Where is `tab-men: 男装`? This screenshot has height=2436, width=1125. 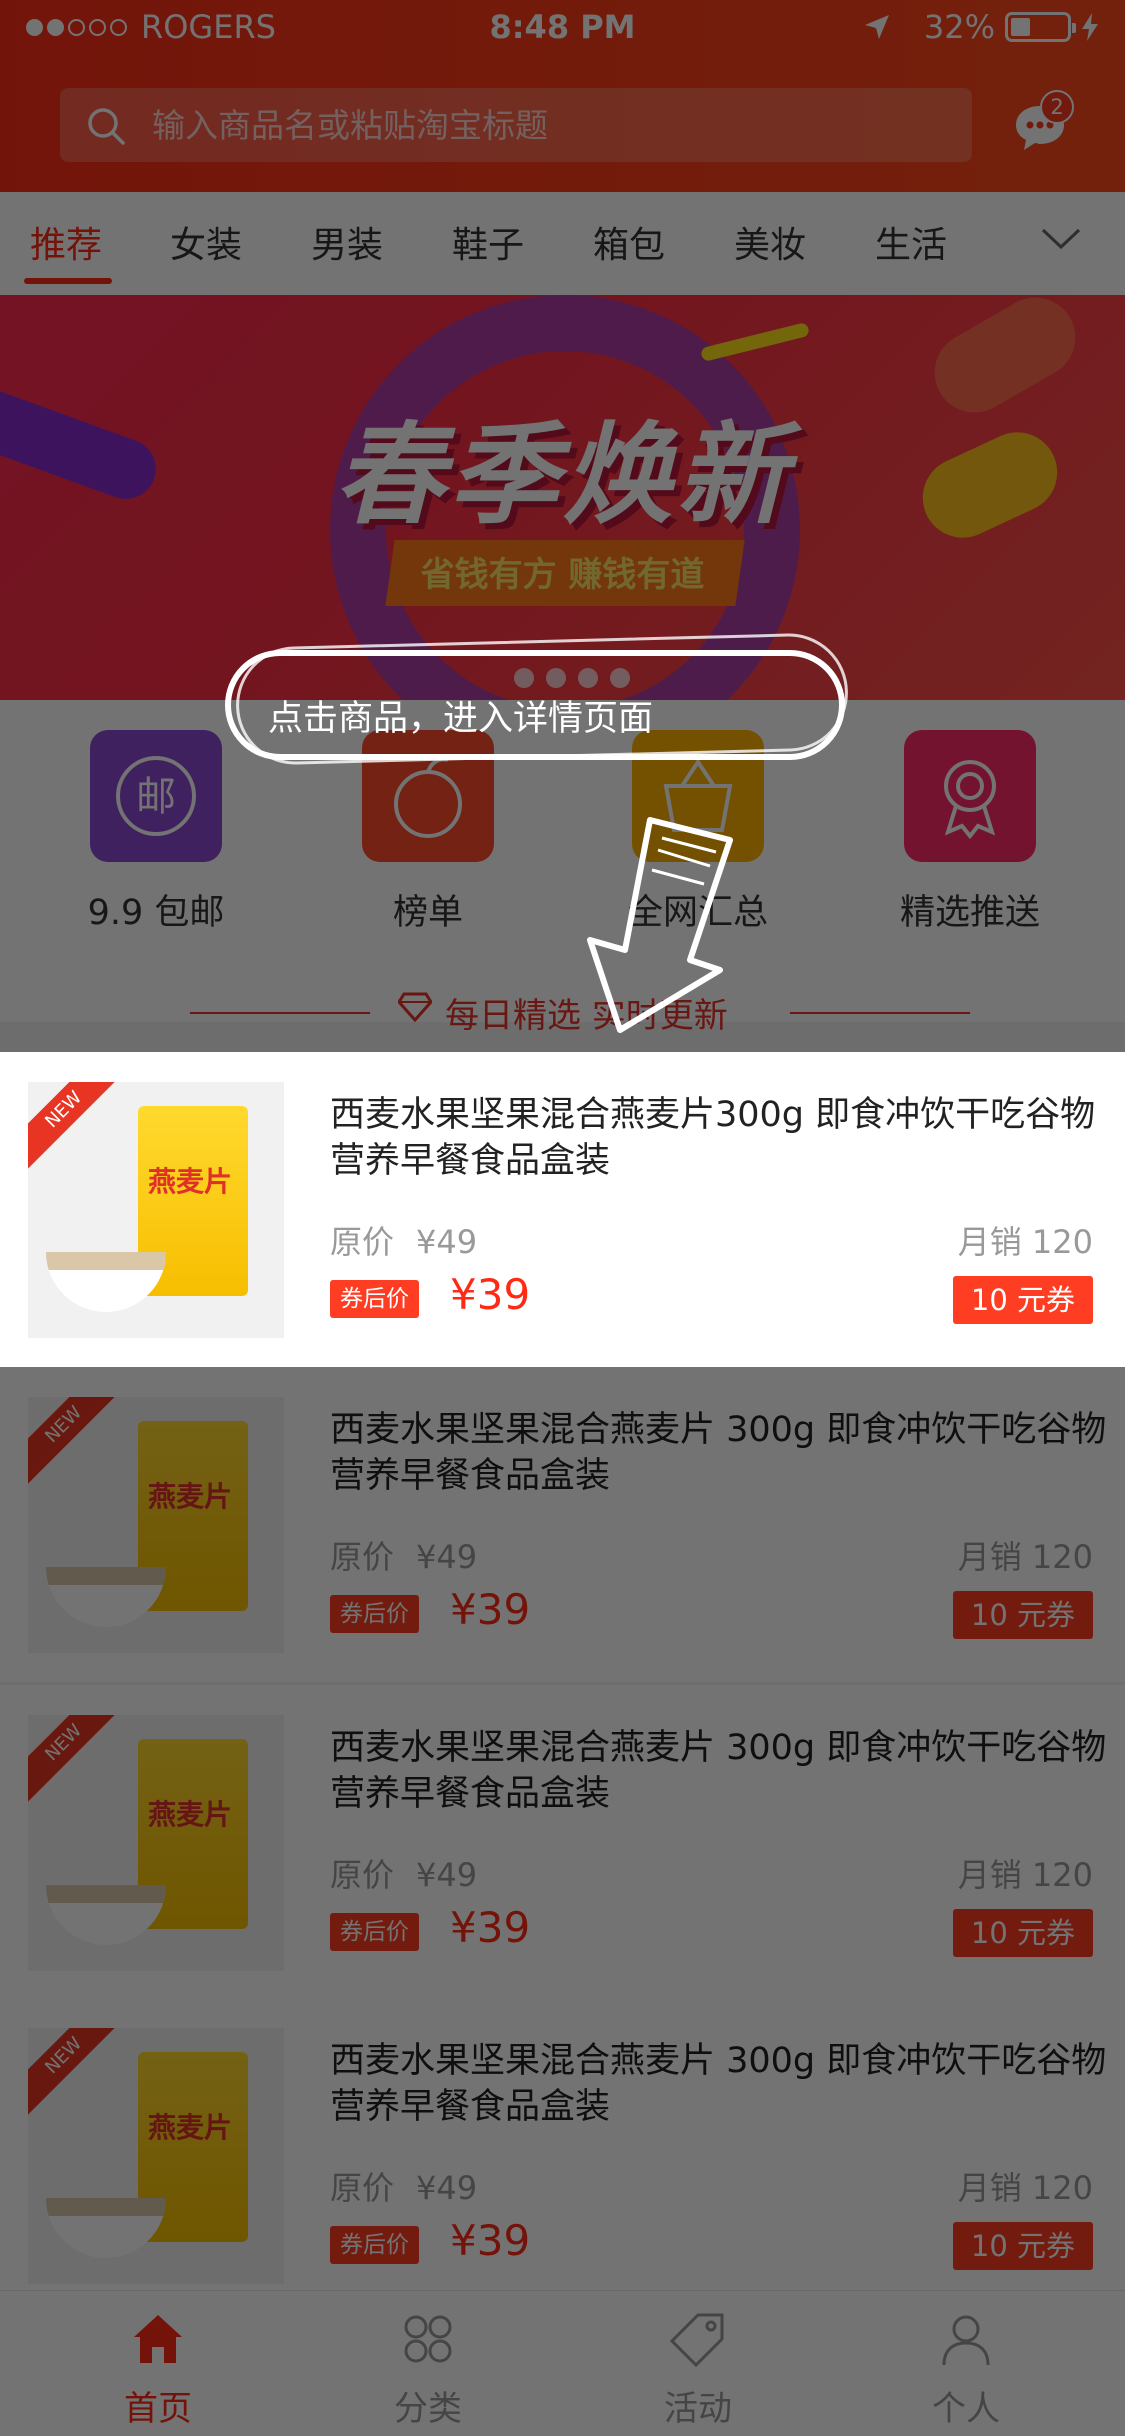
tab-men: 男装 is located at coordinates (347, 242).